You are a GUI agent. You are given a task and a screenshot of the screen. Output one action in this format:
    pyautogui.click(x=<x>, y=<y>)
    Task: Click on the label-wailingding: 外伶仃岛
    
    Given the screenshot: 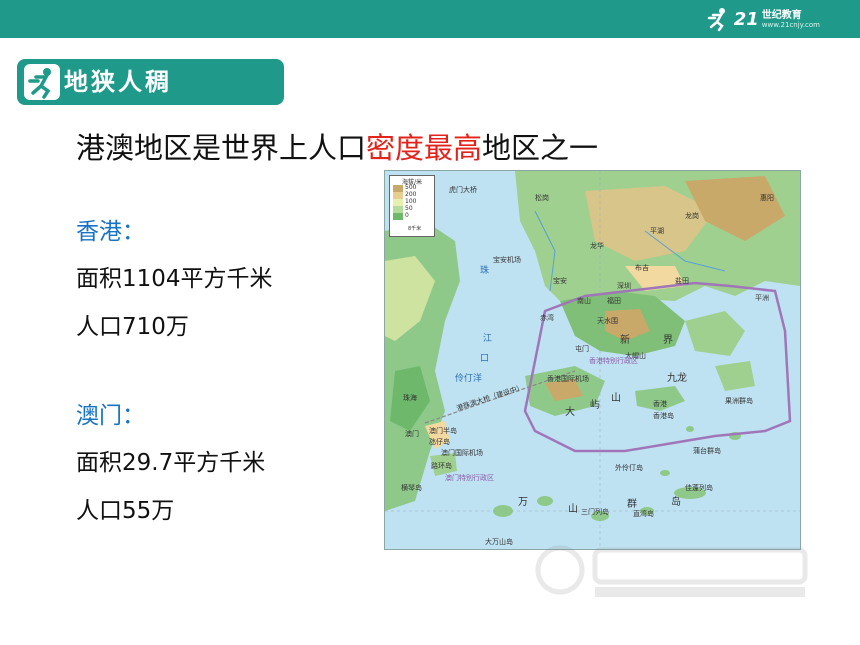 What is the action you would take?
    pyautogui.click(x=629, y=468)
    